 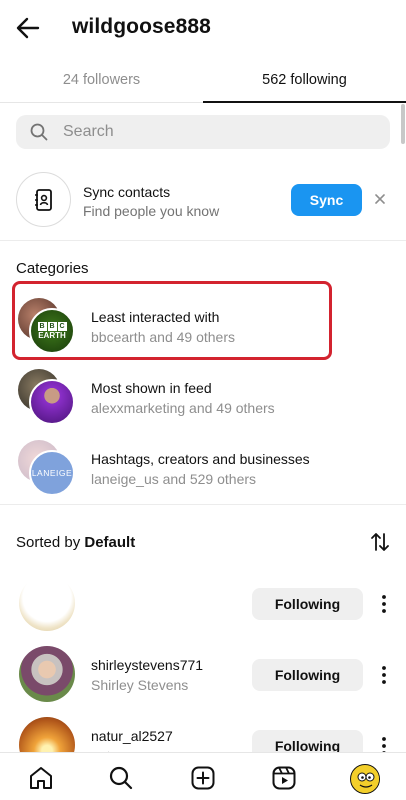 What do you see at coordinates (52, 268) in the screenshot?
I see `categories-heading: Categories` at bounding box center [52, 268].